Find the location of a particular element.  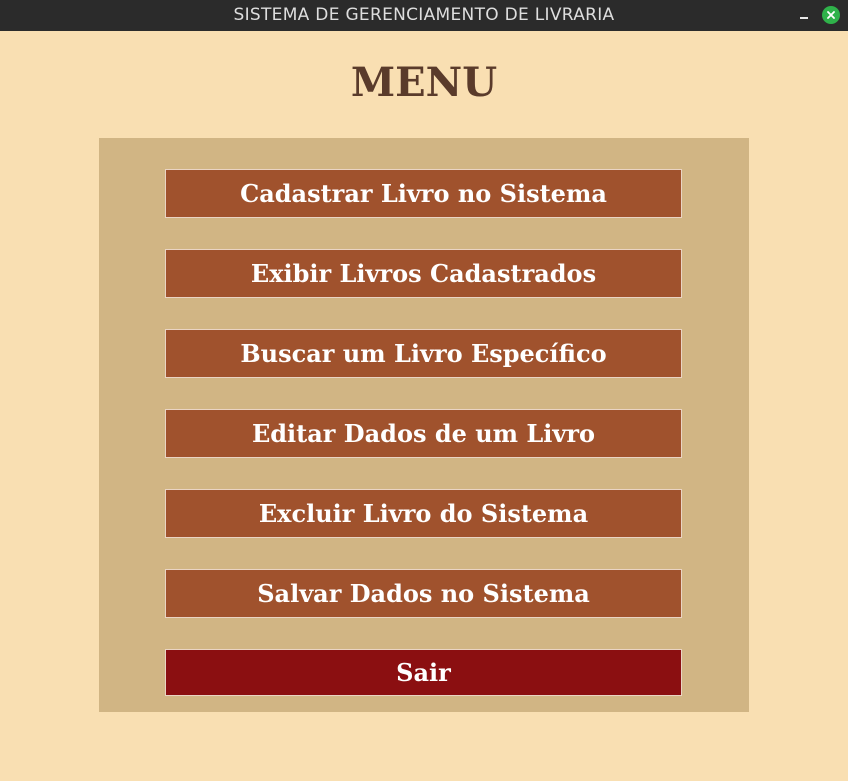

register-book-button: Cadastrar Livro no Sistema is located at coordinates (423, 193).